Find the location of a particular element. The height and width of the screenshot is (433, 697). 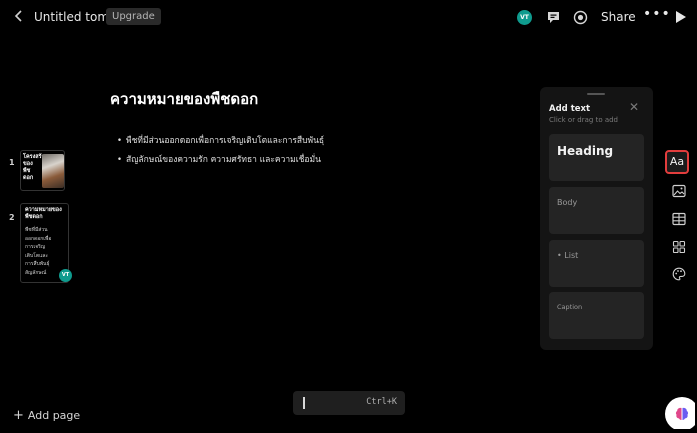

image-tool-button is located at coordinates (679, 191).